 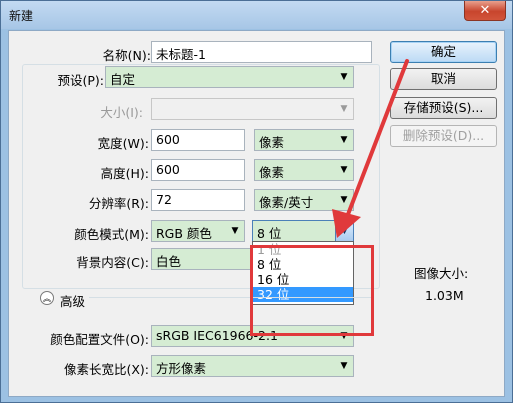 I want to click on height-input: 600, so click(x=198, y=170).